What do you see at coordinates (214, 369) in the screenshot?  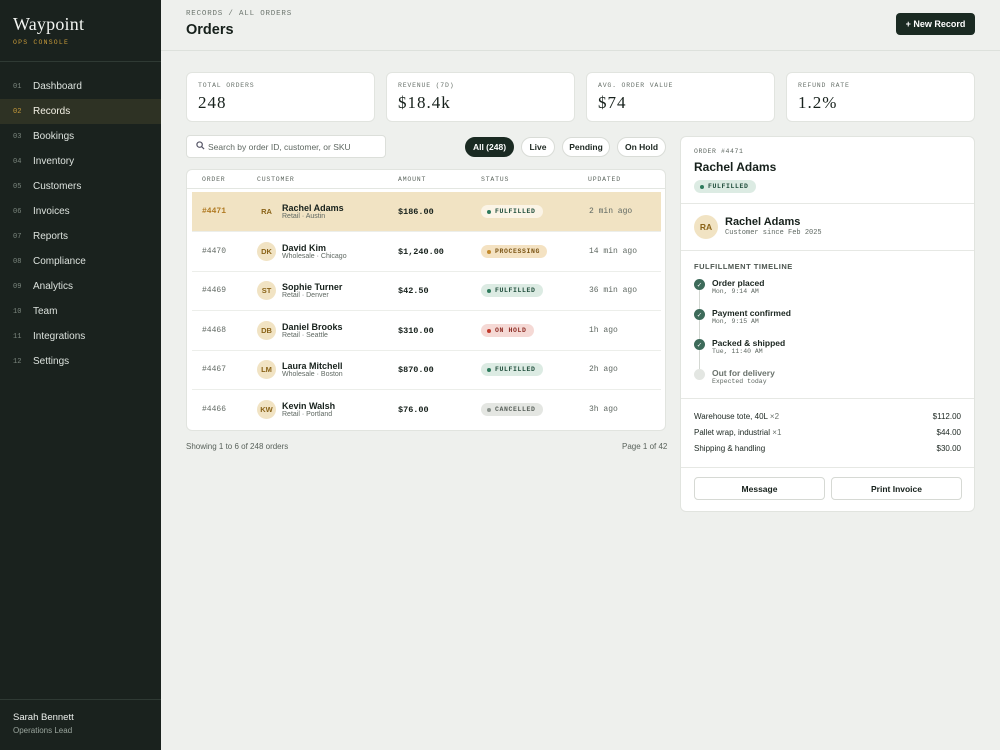 I see `order-id: #4467` at bounding box center [214, 369].